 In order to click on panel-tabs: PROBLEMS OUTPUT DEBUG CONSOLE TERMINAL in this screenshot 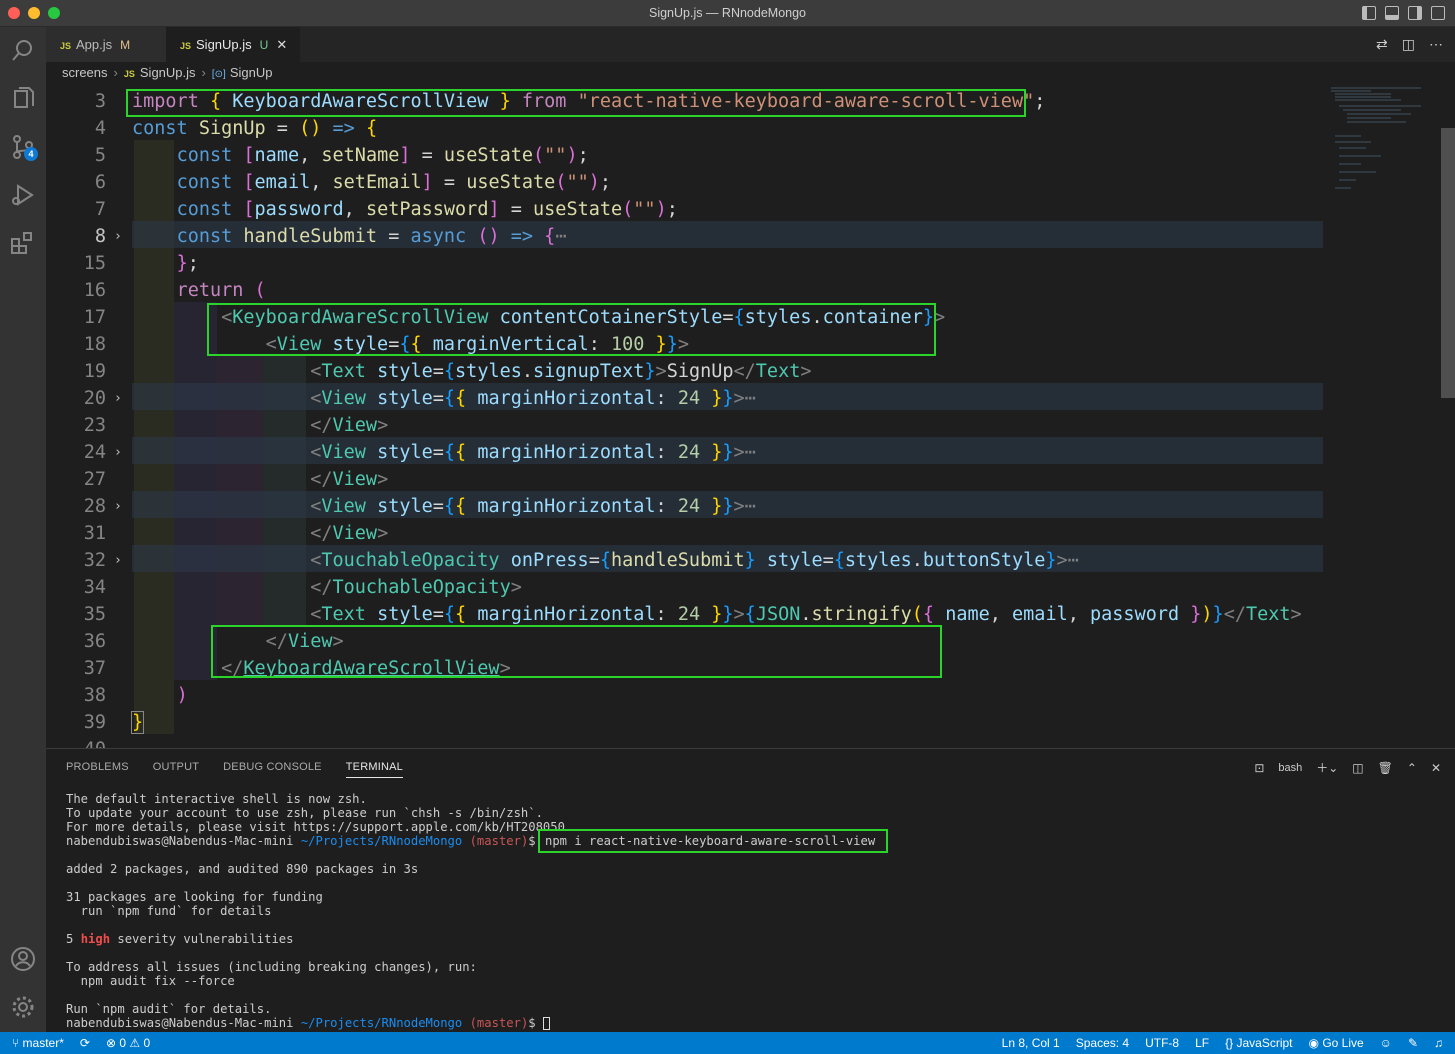, I will do `click(234, 769)`.